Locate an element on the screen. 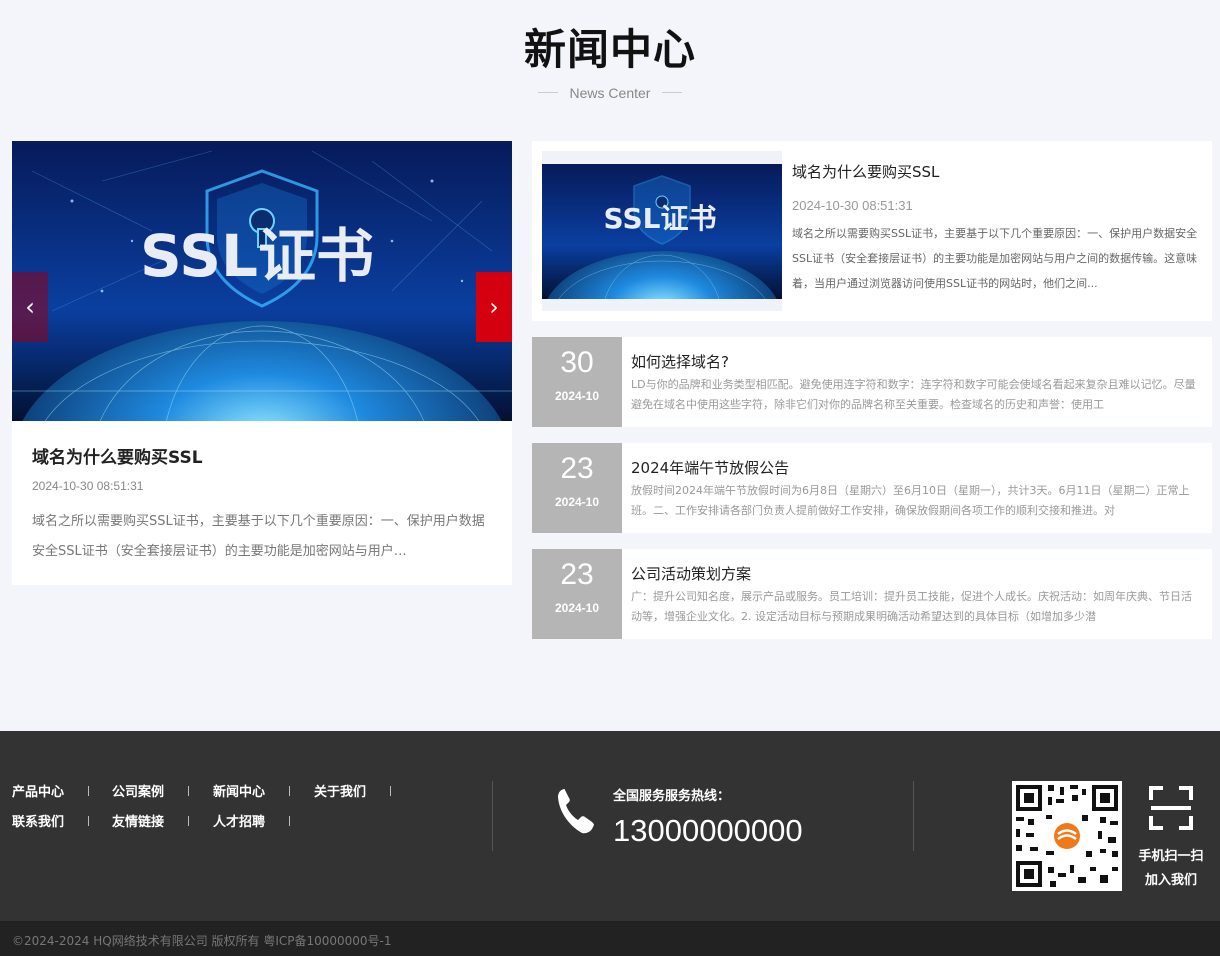 The height and width of the screenshot is (956, 1220). footer-link-jobs: 人才招聘 is located at coordinates (239, 820).